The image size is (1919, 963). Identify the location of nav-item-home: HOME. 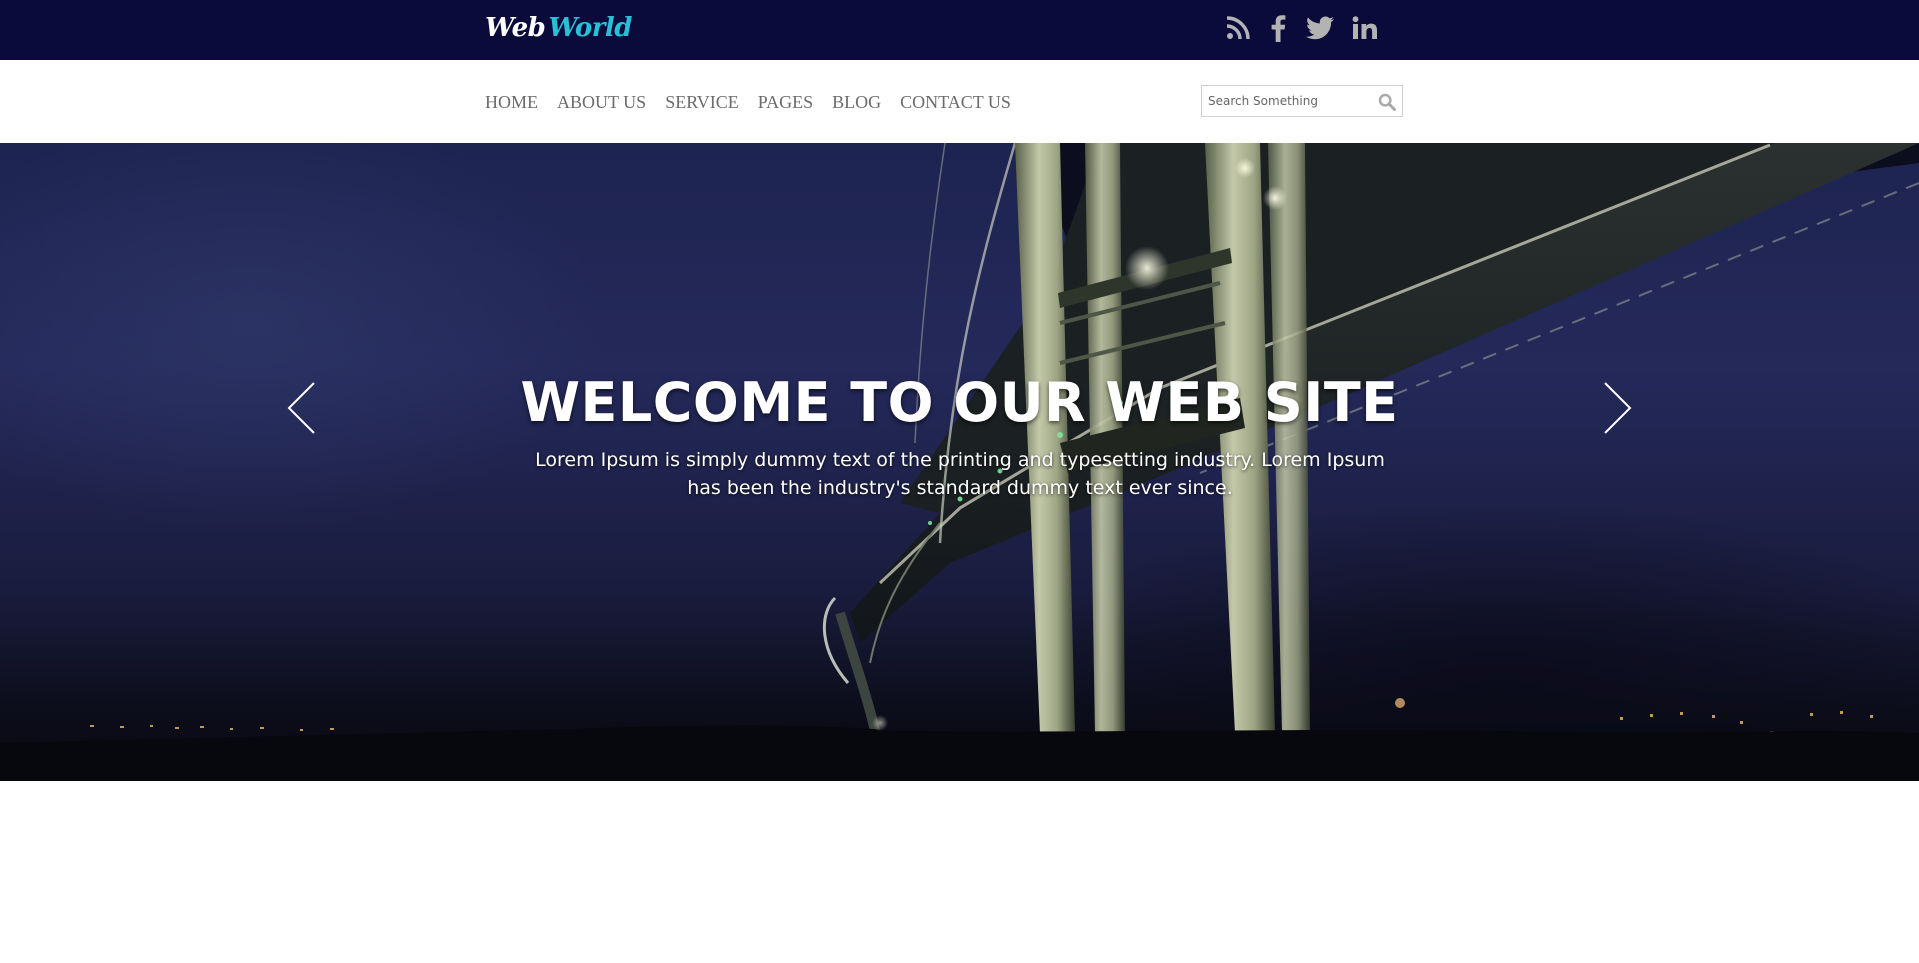
(511, 102).